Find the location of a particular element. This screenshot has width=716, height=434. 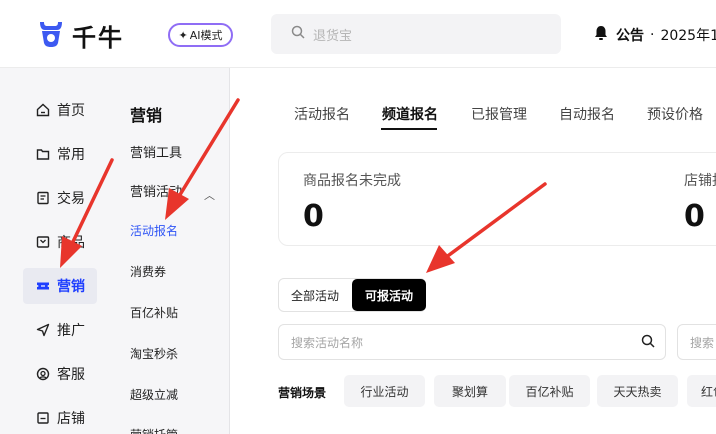

nav-label: 营销 is located at coordinates (71, 287).